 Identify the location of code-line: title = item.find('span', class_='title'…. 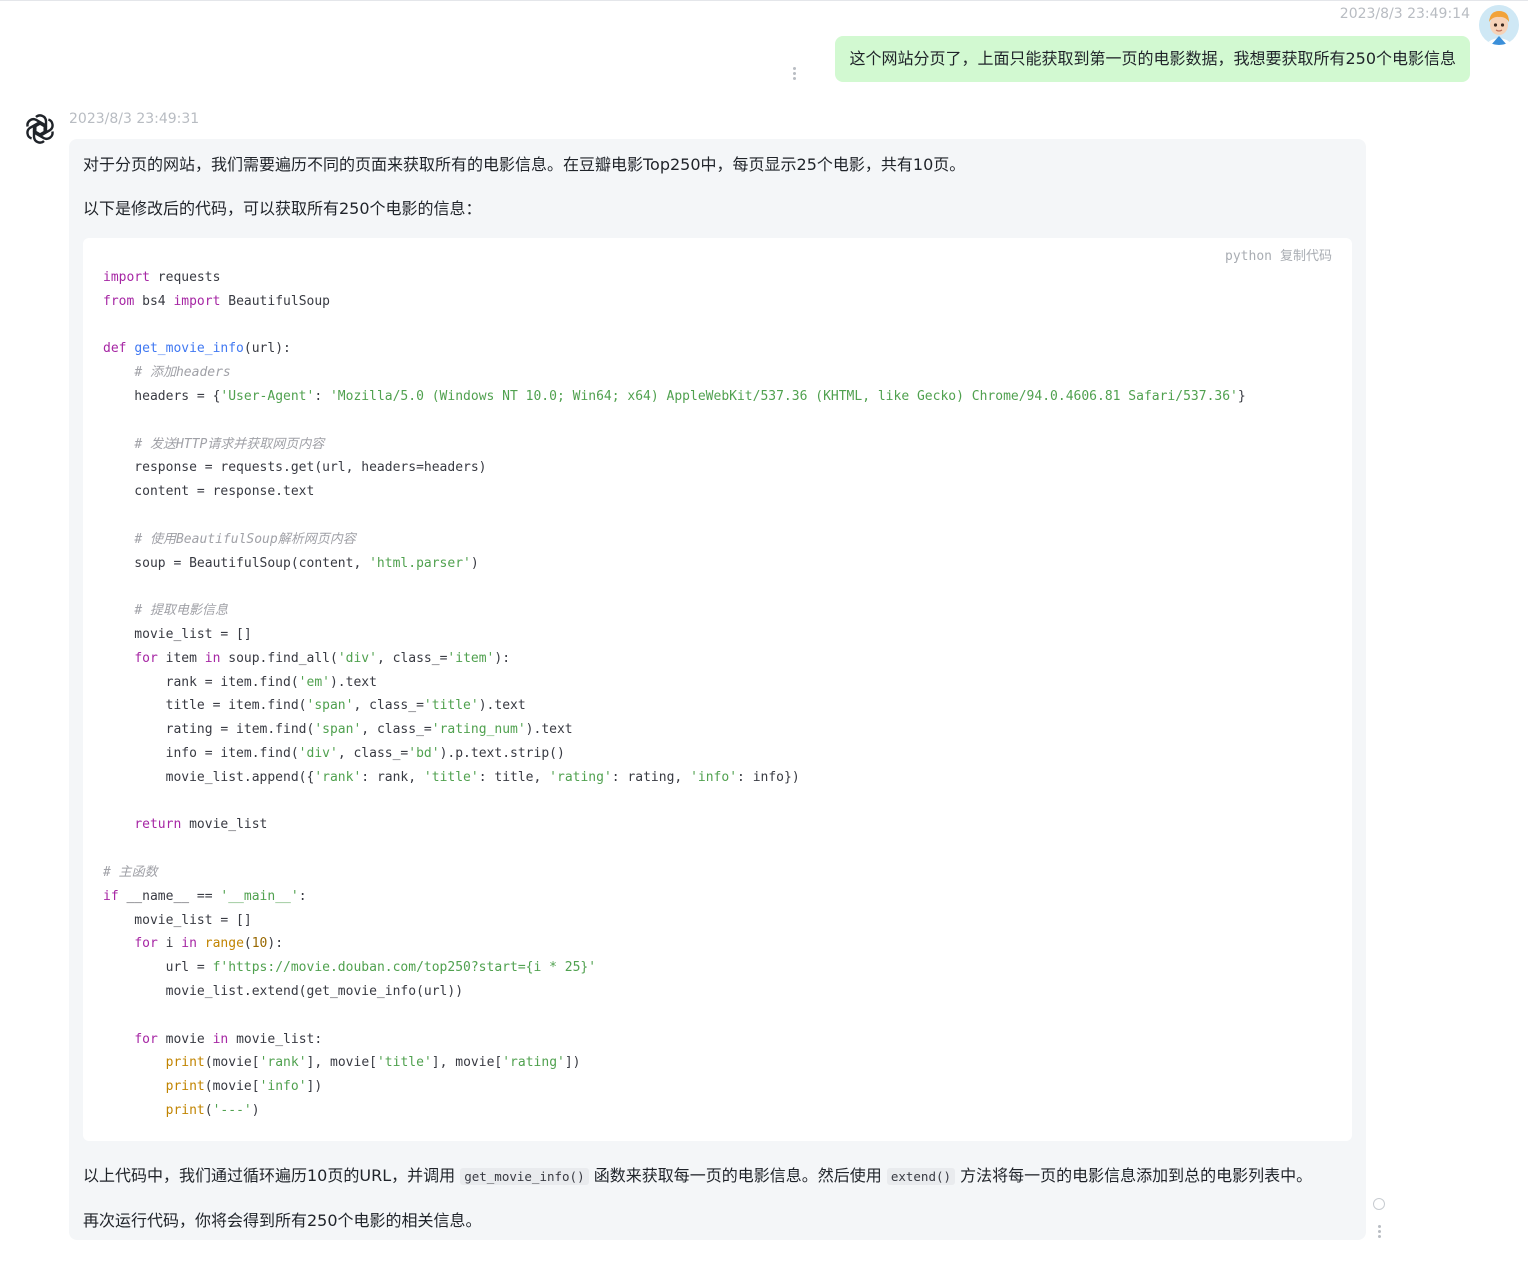
(314, 706).